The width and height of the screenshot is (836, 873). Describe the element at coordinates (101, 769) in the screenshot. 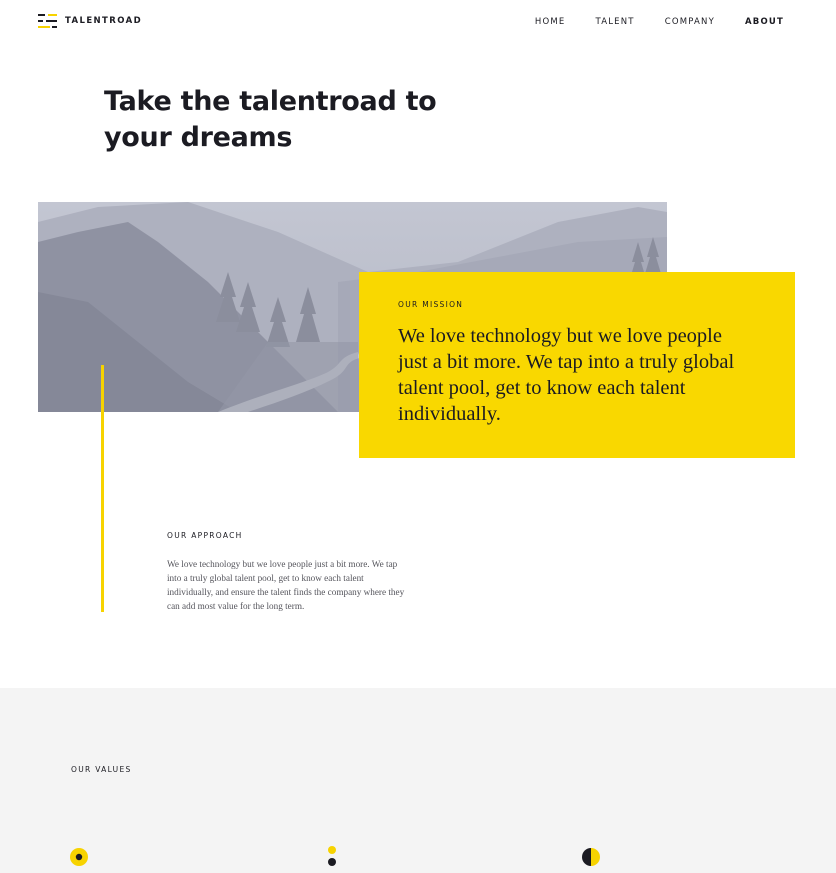

I see `values-label: OUR VALUES` at that location.